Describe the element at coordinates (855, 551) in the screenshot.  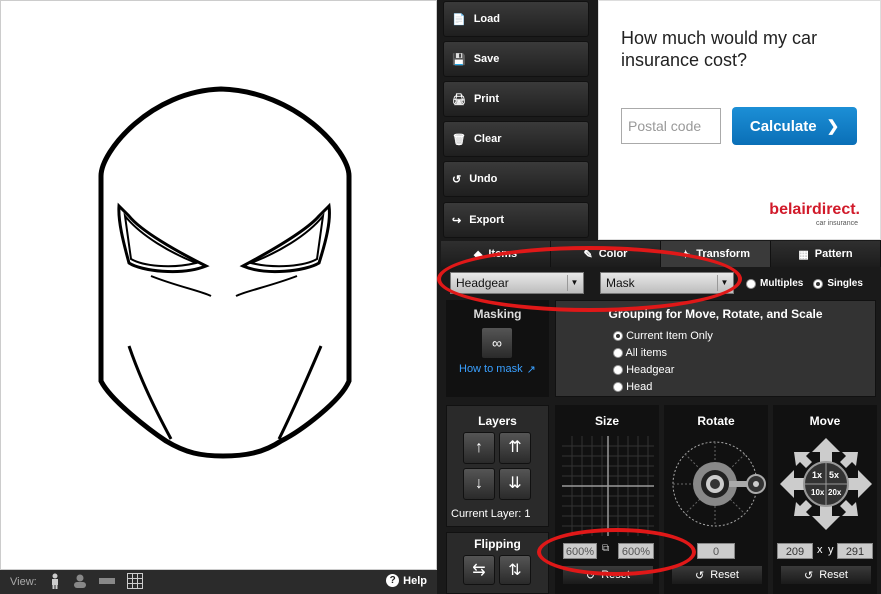
I see `move-y-field: 291` at that location.